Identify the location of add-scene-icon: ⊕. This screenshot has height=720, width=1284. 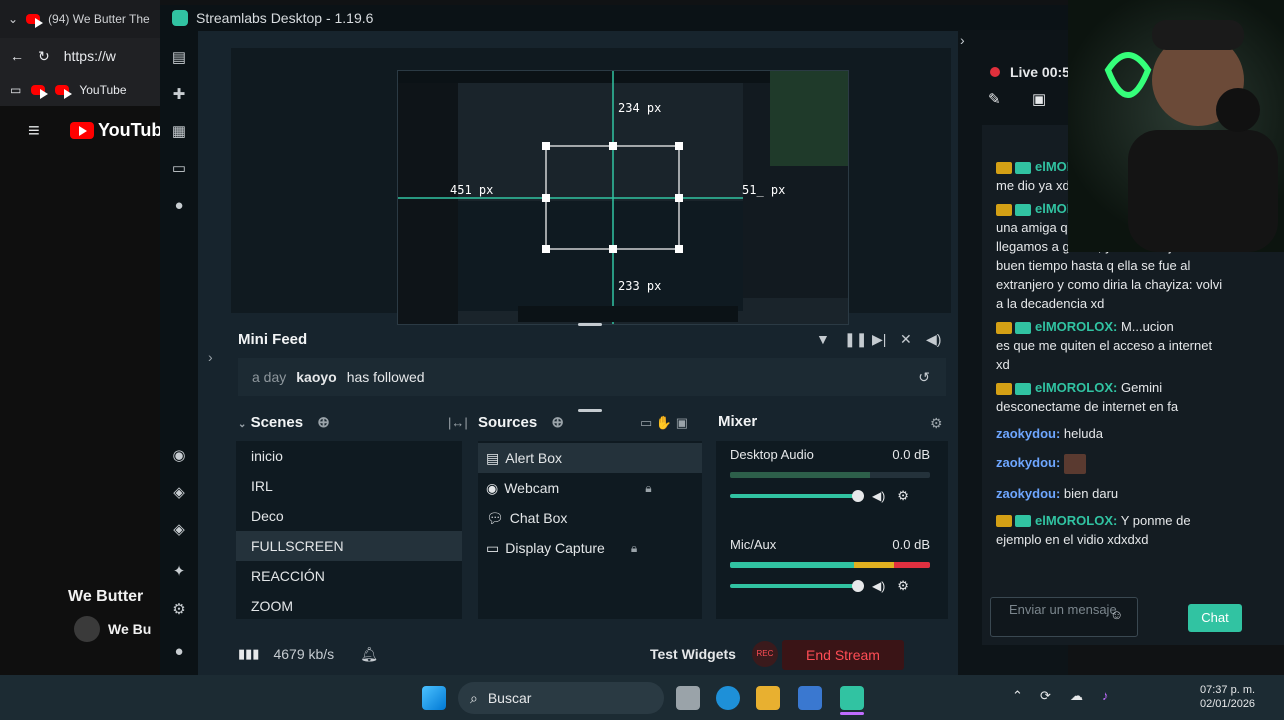
(323, 422).